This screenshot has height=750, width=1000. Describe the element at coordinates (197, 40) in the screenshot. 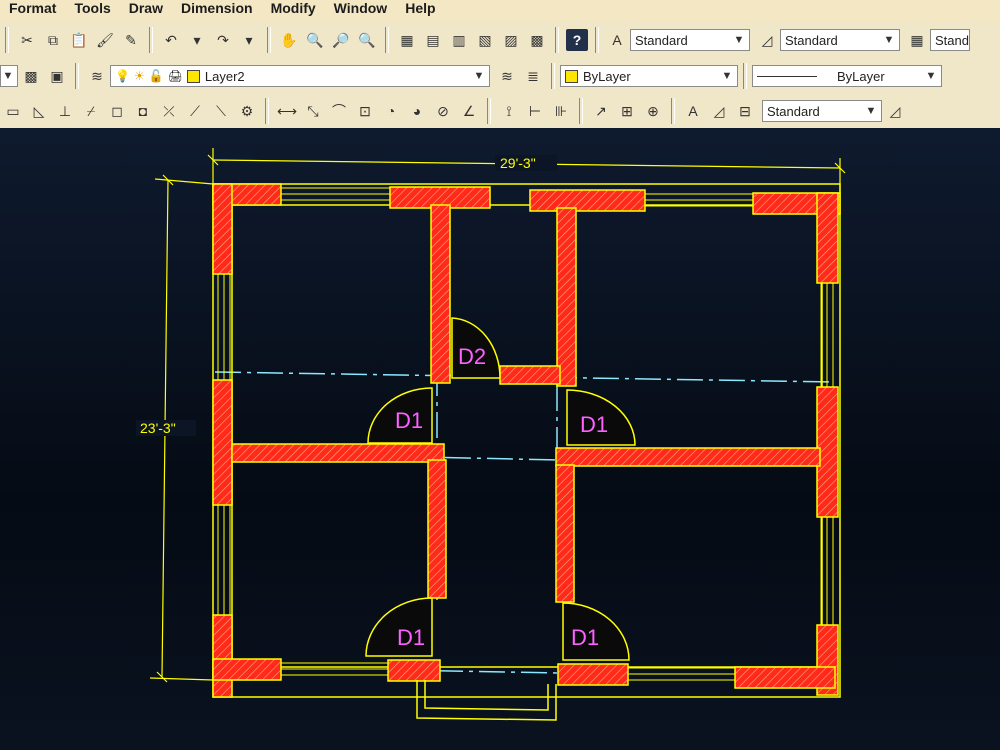

I see `undo-dropdown-icon: ▾` at that location.